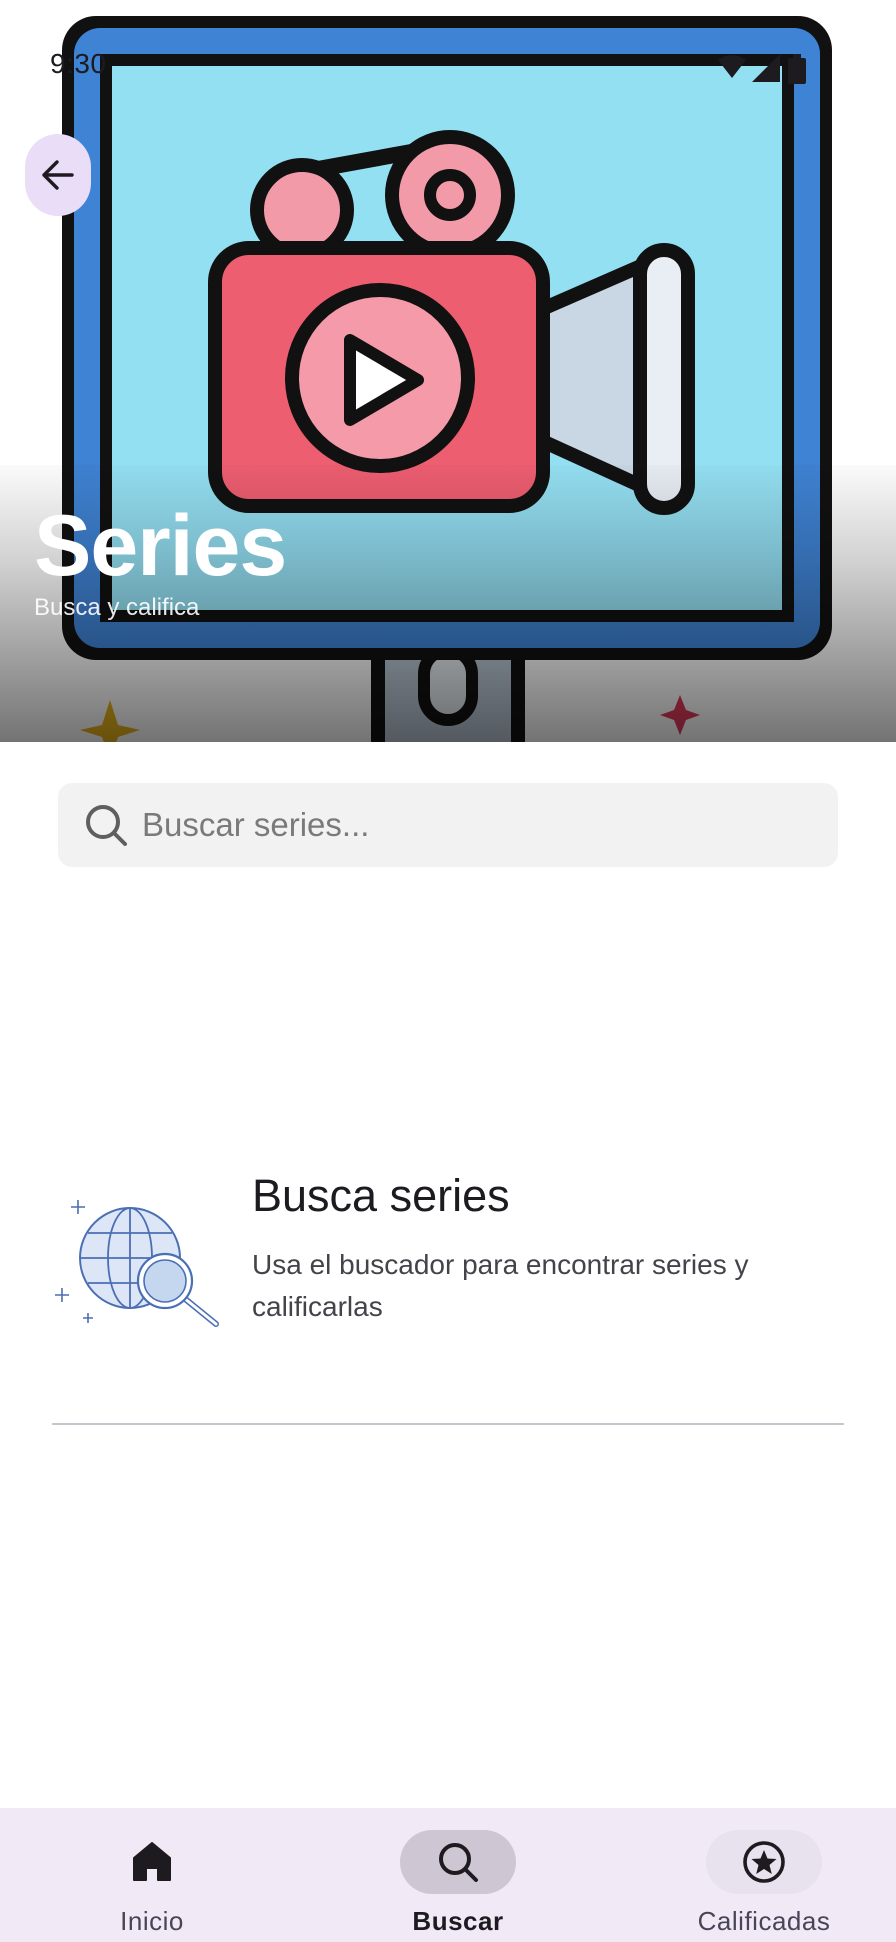 The image size is (896, 1942). Describe the element at coordinates (137, 1263) in the screenshot. I see `globe-search-illustration` at that location.